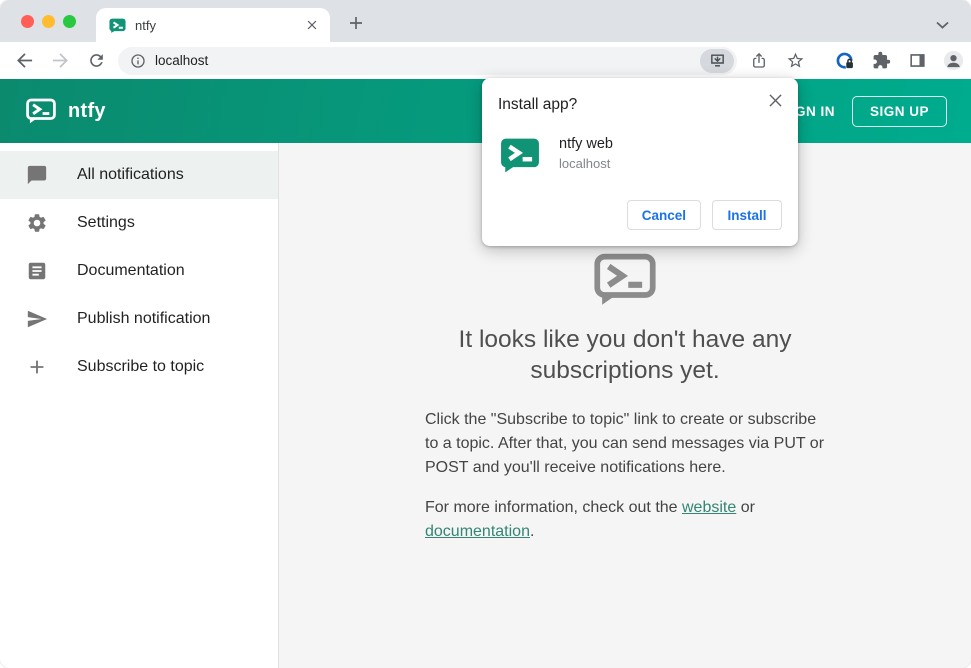  Describe the element at coordinates (96, 61) in the screenshot. I see `reload-button` at that location.